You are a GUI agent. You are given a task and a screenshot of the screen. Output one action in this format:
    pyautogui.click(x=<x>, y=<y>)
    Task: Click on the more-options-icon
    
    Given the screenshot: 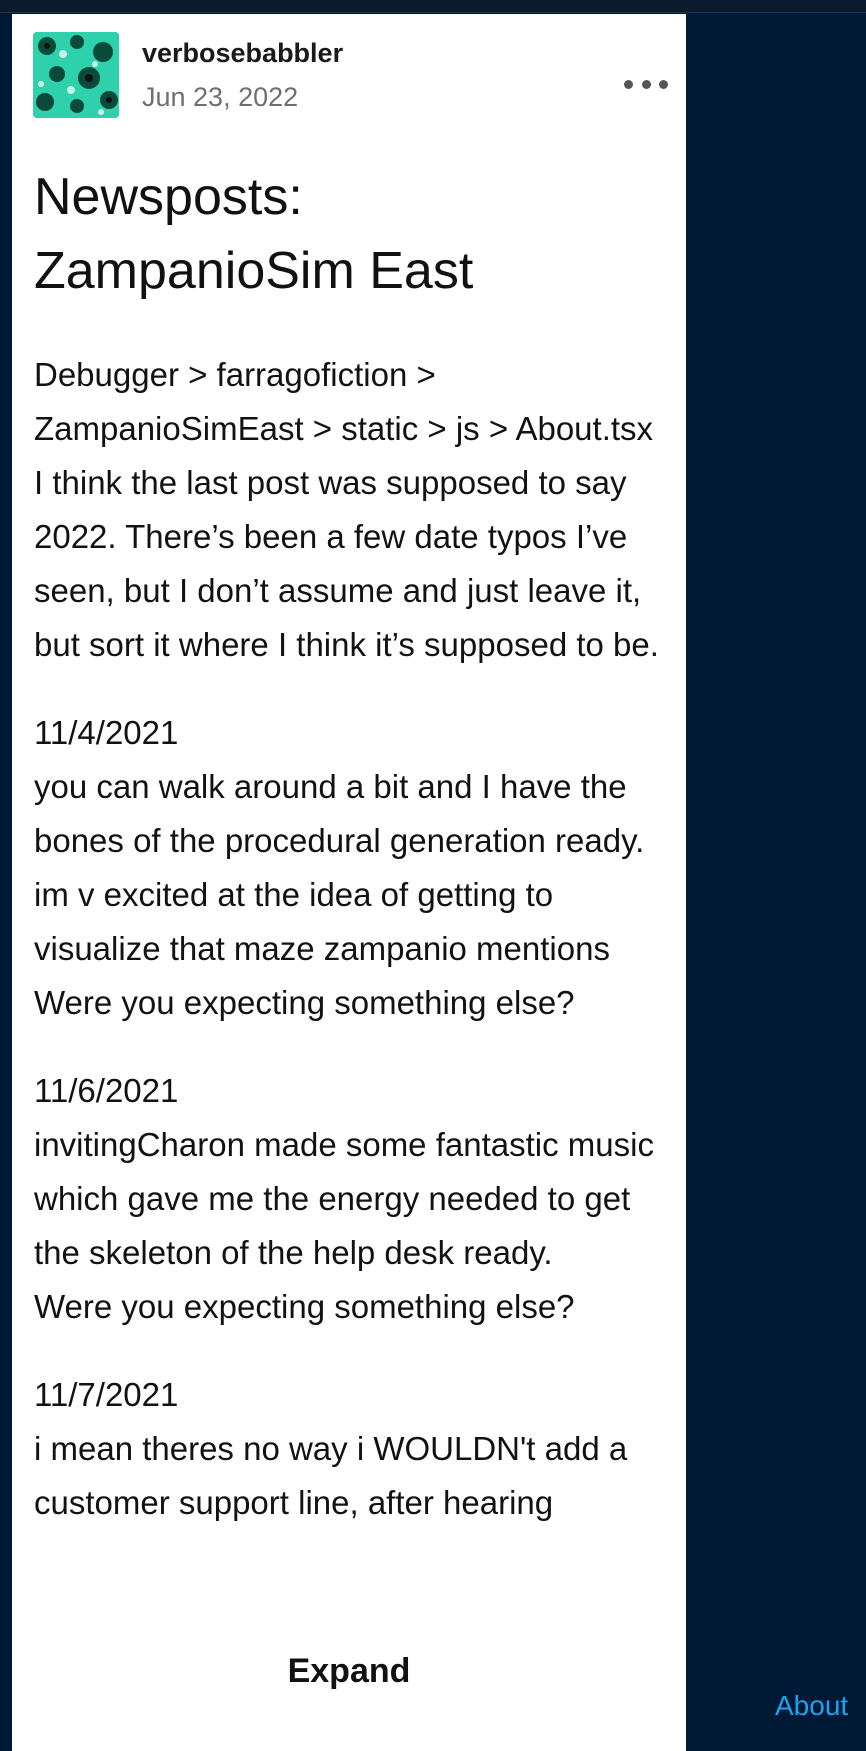 What is the action you would take?
    pyautogui.click(x=646, y=84)
    